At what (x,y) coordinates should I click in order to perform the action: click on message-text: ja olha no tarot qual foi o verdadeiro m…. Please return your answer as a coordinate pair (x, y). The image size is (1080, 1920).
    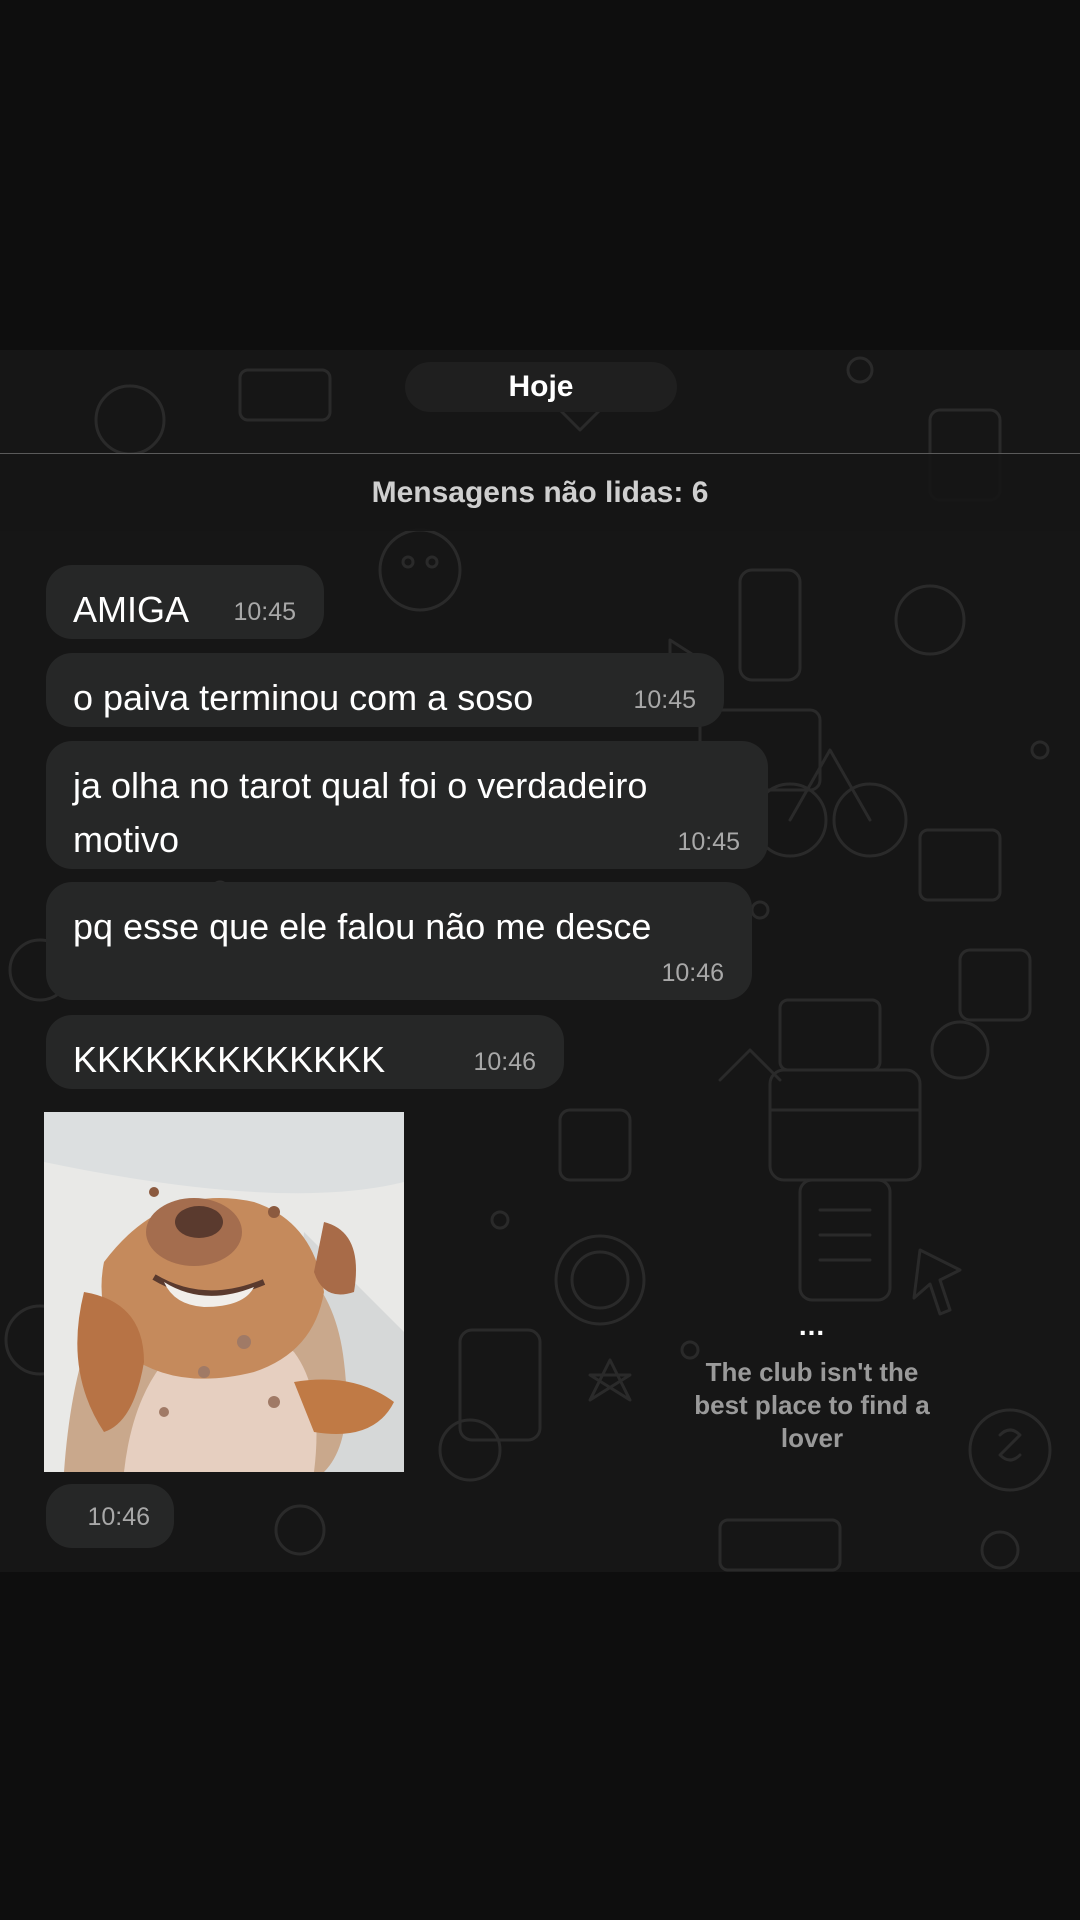
    Looking at the image, I should click on (360, 812).